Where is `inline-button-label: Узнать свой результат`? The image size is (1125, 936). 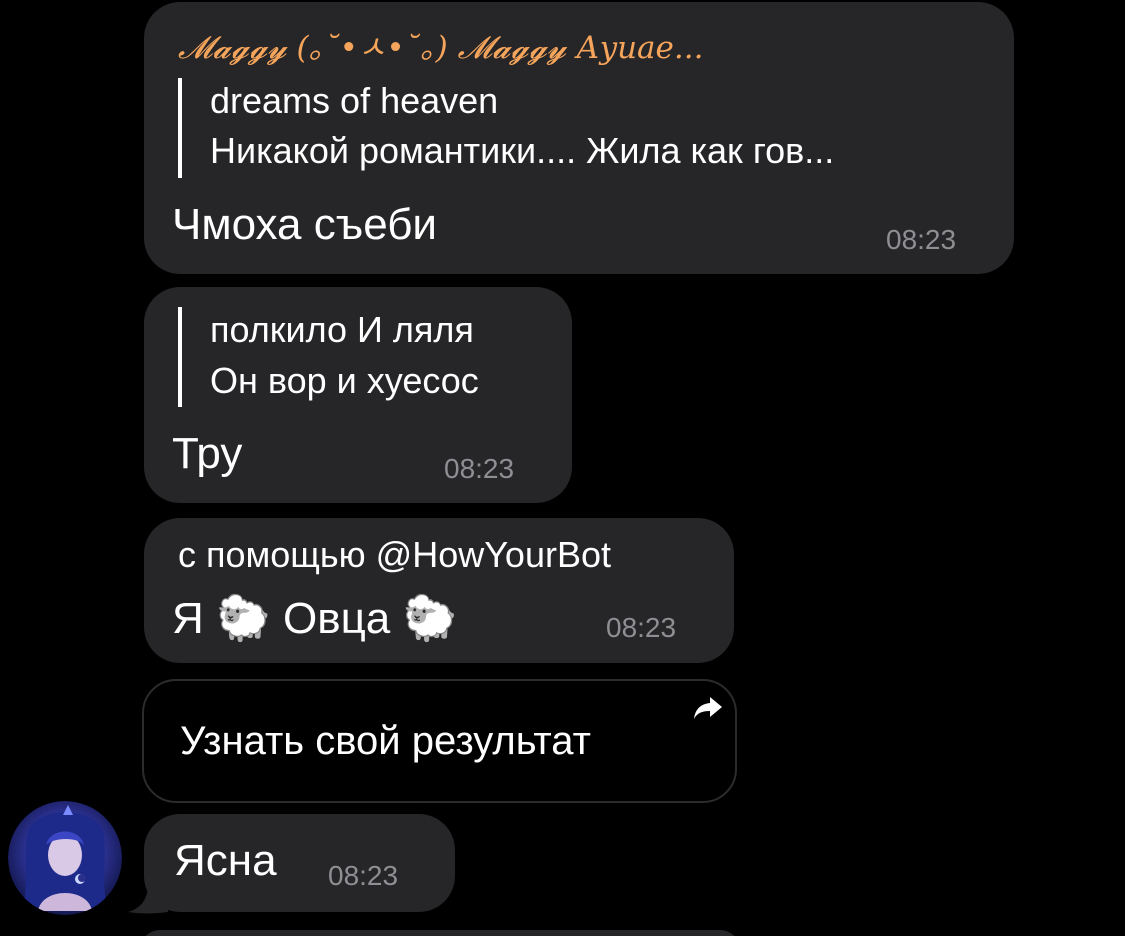
inline-button-label: Узнать свой результат is located at coordinates (385, 741).